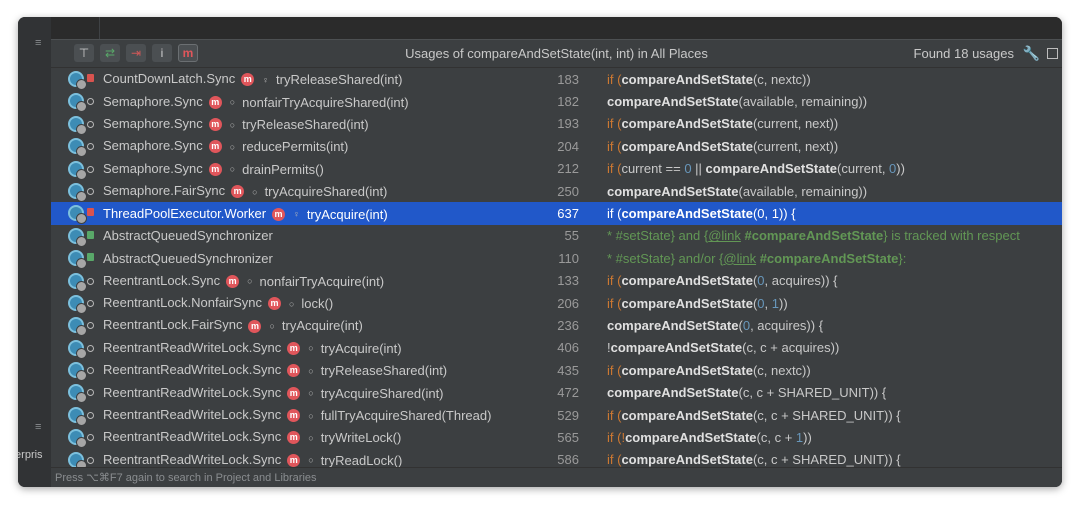 This screenshot has width=1080, height=505. Describe the element at coordinates (1052, 53) in the screenshot. I see `open-in-window-icon` at that location.